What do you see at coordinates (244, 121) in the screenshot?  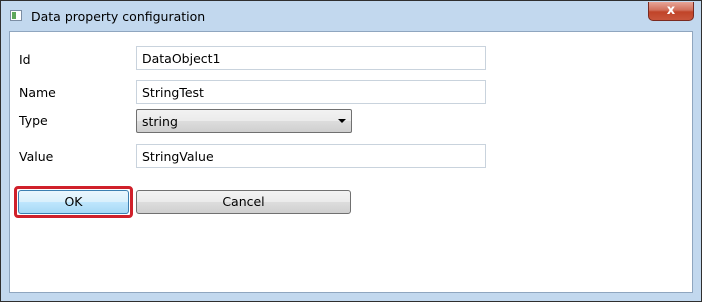 I see `type-dropdown: string` at bounding box center [244, 121].